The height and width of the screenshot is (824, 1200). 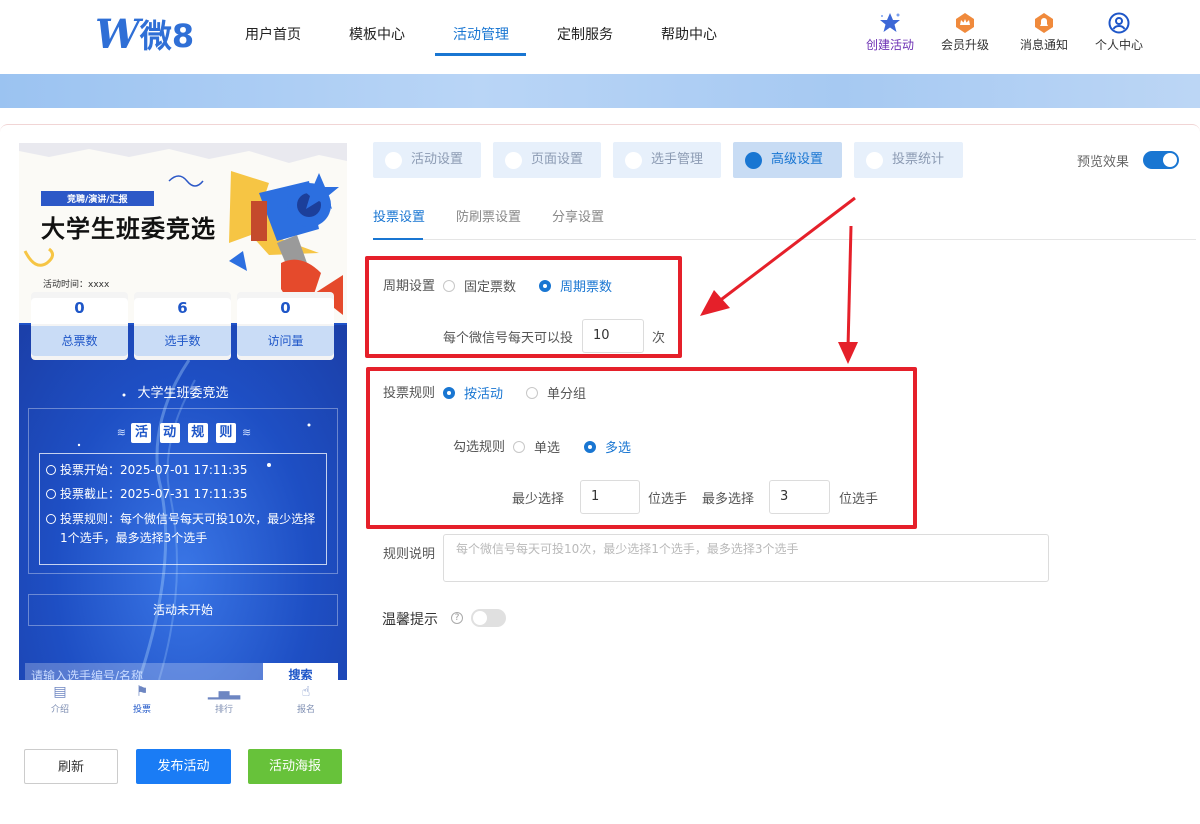 I want to click on nav-home: 用户首页, so click(x=273, y=34).